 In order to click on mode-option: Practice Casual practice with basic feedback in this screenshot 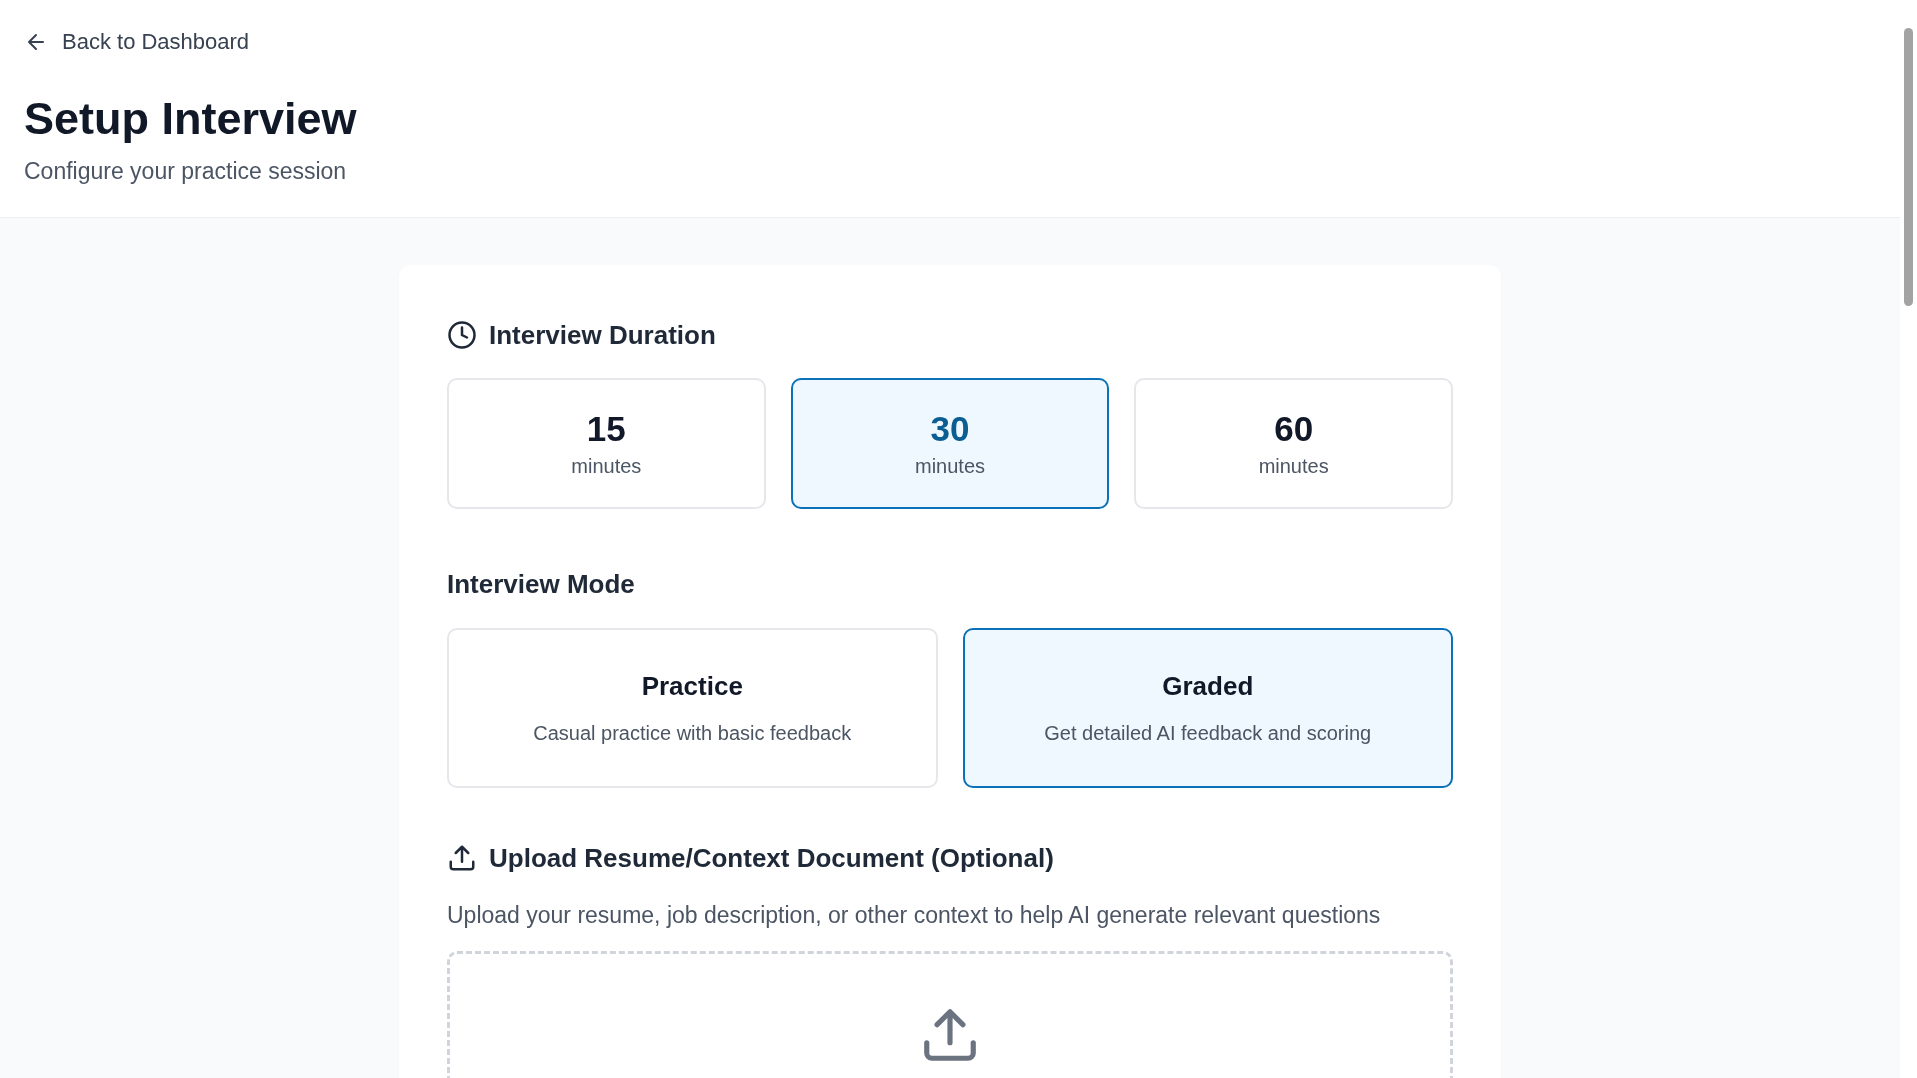, I will do `click(692, 707)`.